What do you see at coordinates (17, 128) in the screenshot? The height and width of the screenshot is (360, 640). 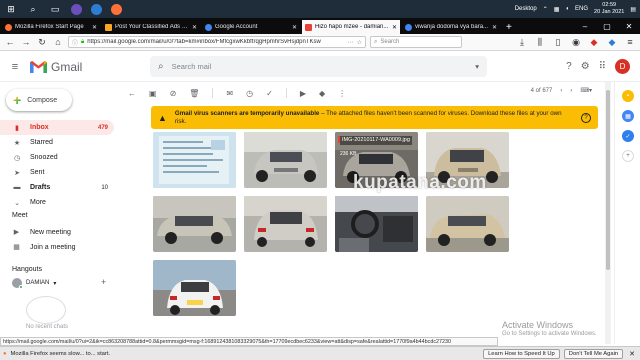 I see `inbox-icon: ▮` at bounding box center [17, 128].